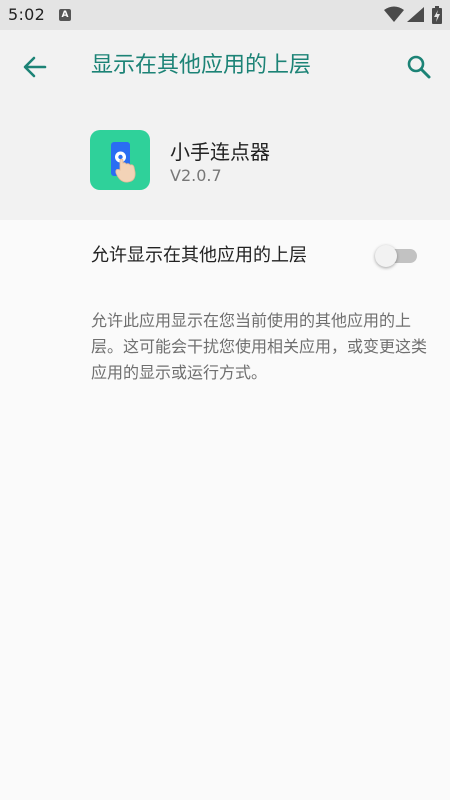 The image size is (450, 800). I want to click on arrow-left-icon, so click(35, 67).